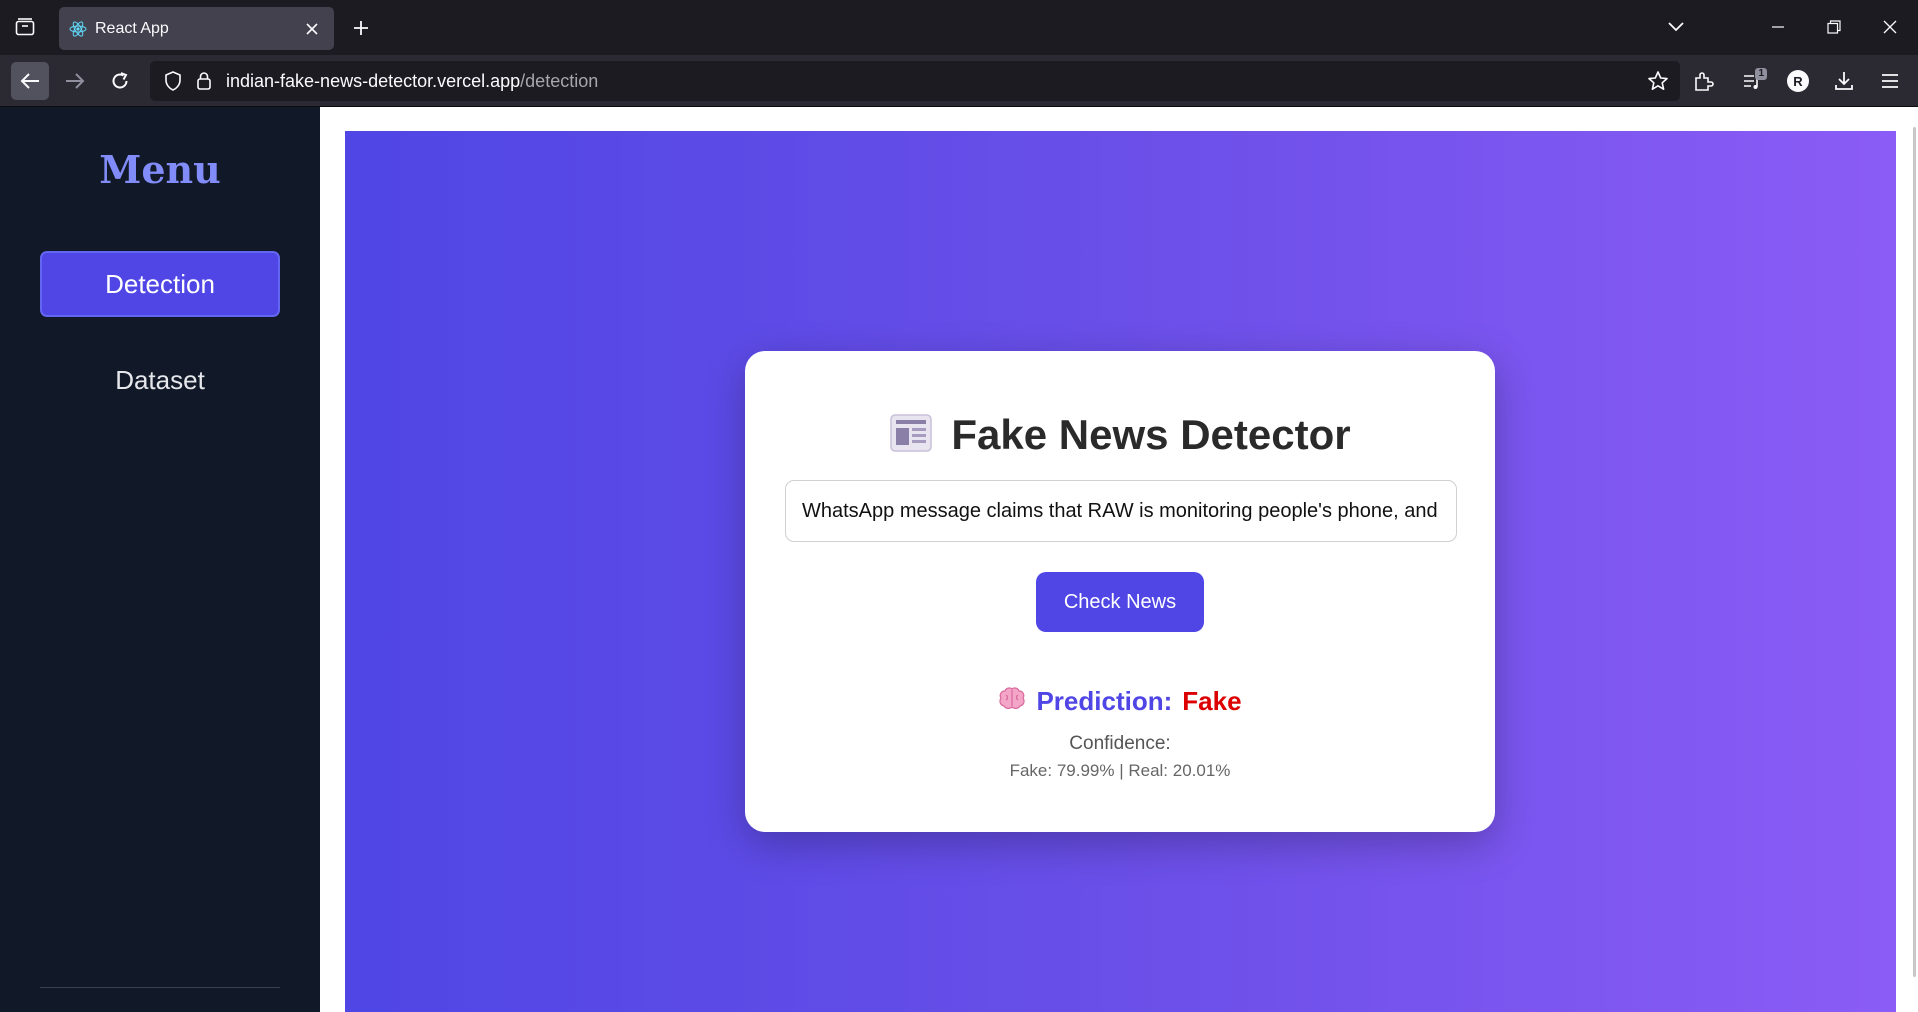  What do you see at coordinates (132, 28) in the screenshot?
I see `tab-title: React App` at bounding box center [132, 28].